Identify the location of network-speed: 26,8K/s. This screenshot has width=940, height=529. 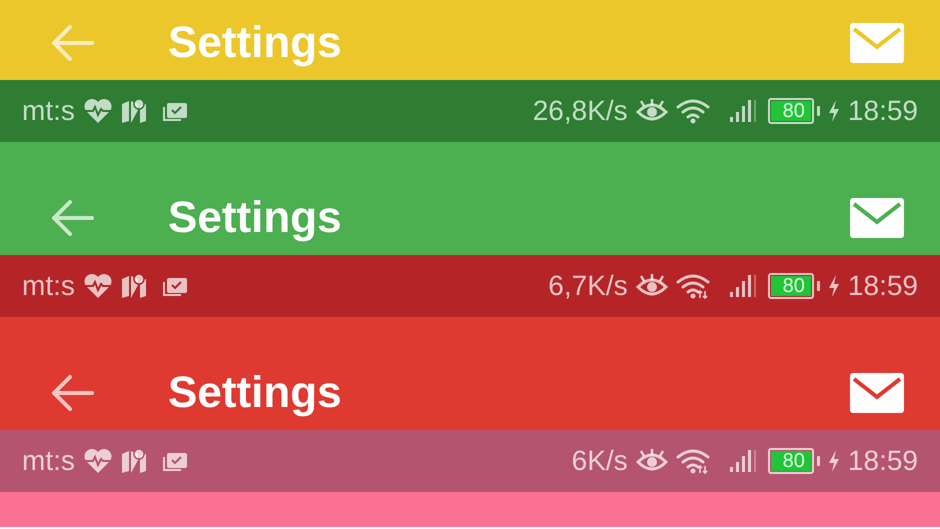
(580, 111).